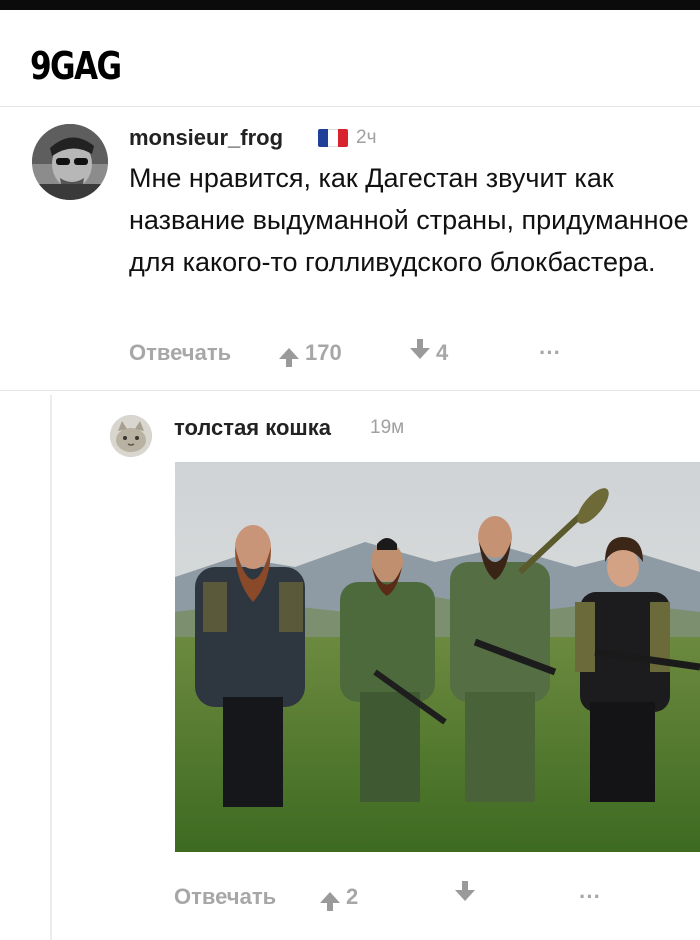  Describe the element at coordinates (434, 897) in the screenshot. I see `comment-actions: Отвечать 2 ···` at that location.